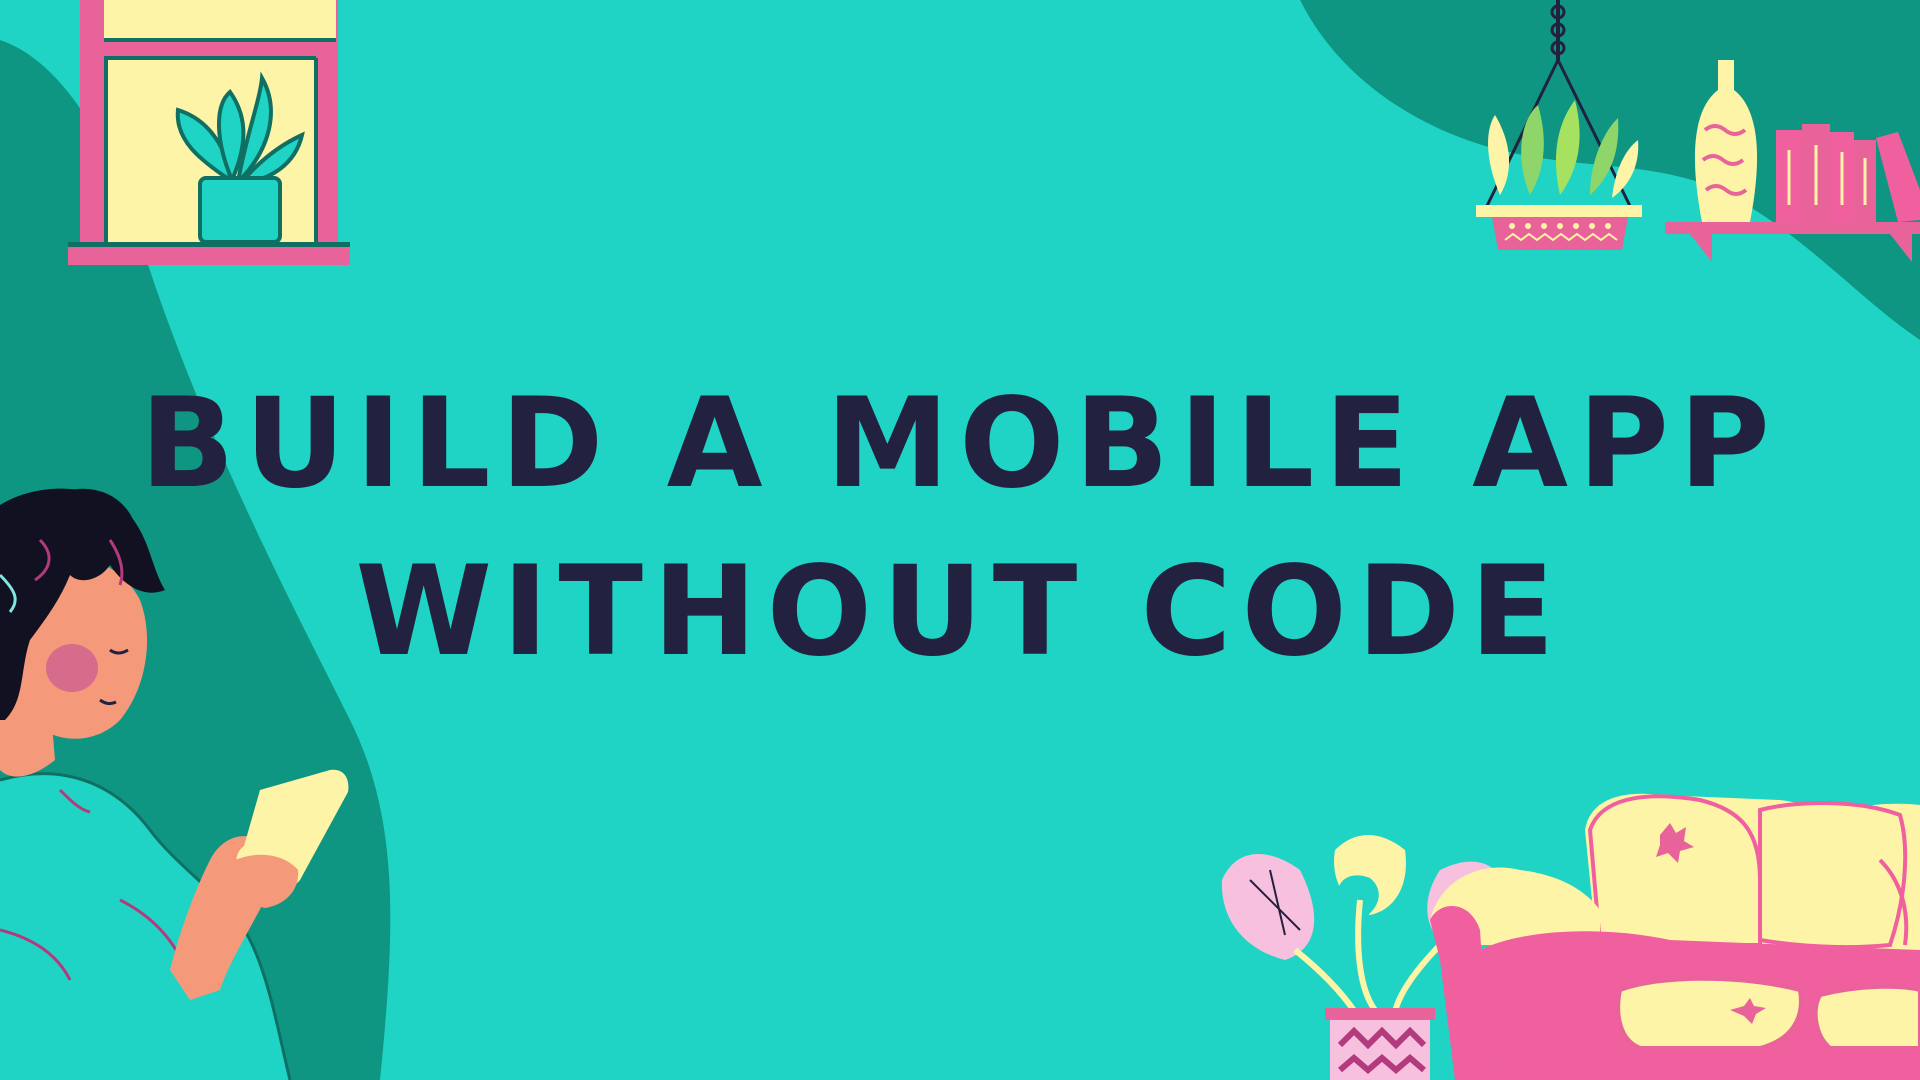 Image resolution: width=1920 pixels, height=1080 pixels. What do you see at coordinates (960, 612) in the screenshot?
I see `headline-line-2: WITHOUT CODE` at bounding box center [960, 612].